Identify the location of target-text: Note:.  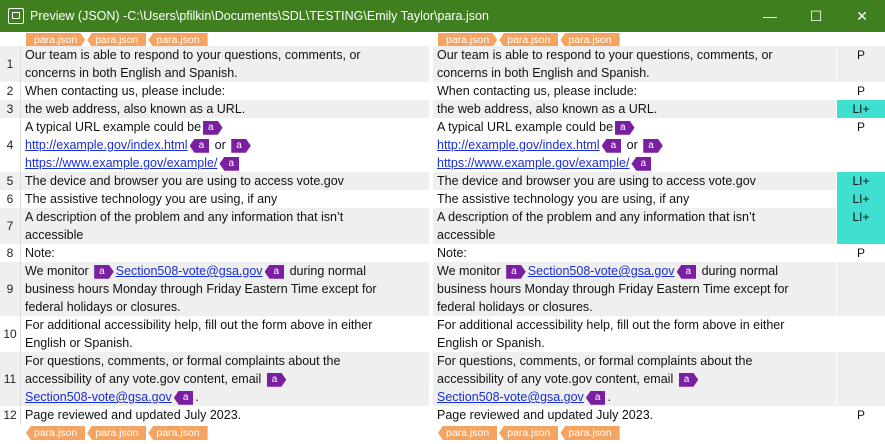
(452, 253).